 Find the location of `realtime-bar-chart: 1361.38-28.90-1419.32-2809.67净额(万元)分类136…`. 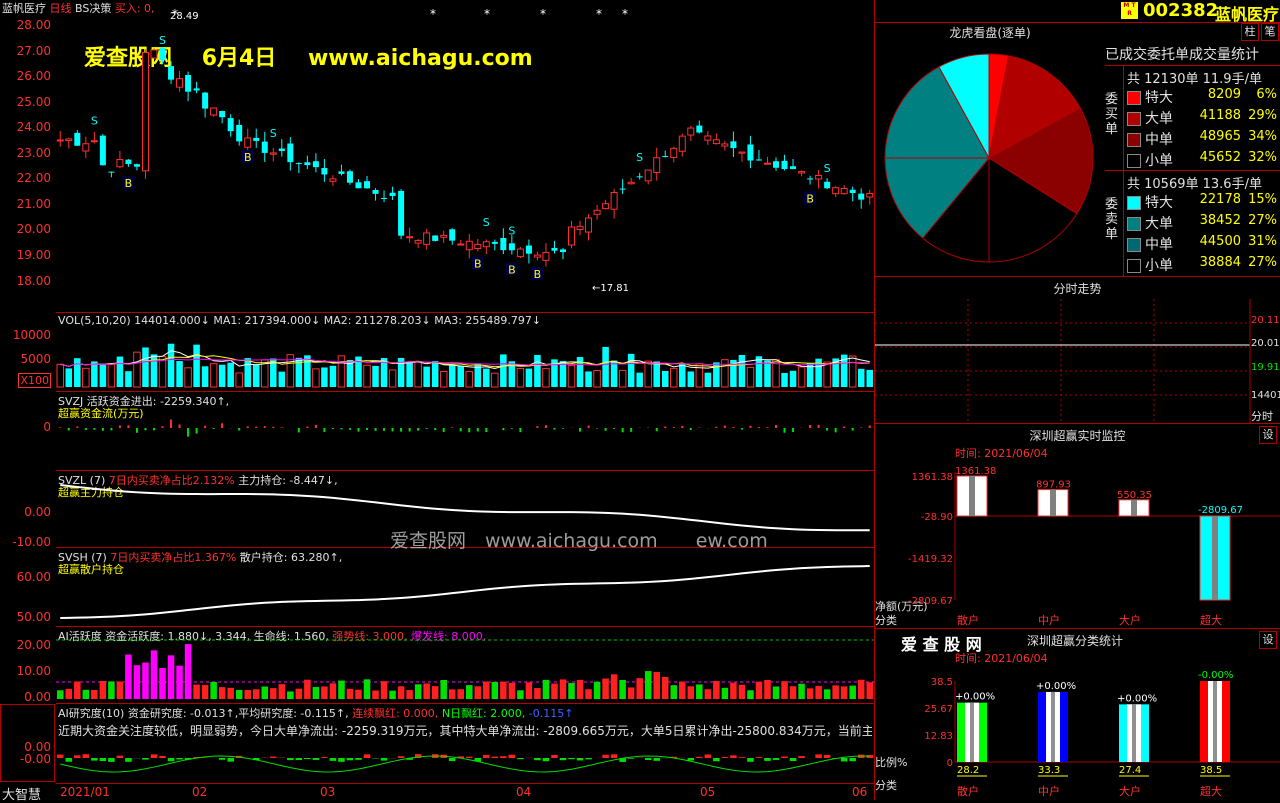

realtime-bar-chart: 1361.38-28.90-1419.32-2809.67净额(万元)分类136… is located at coordinates (1077, 526).